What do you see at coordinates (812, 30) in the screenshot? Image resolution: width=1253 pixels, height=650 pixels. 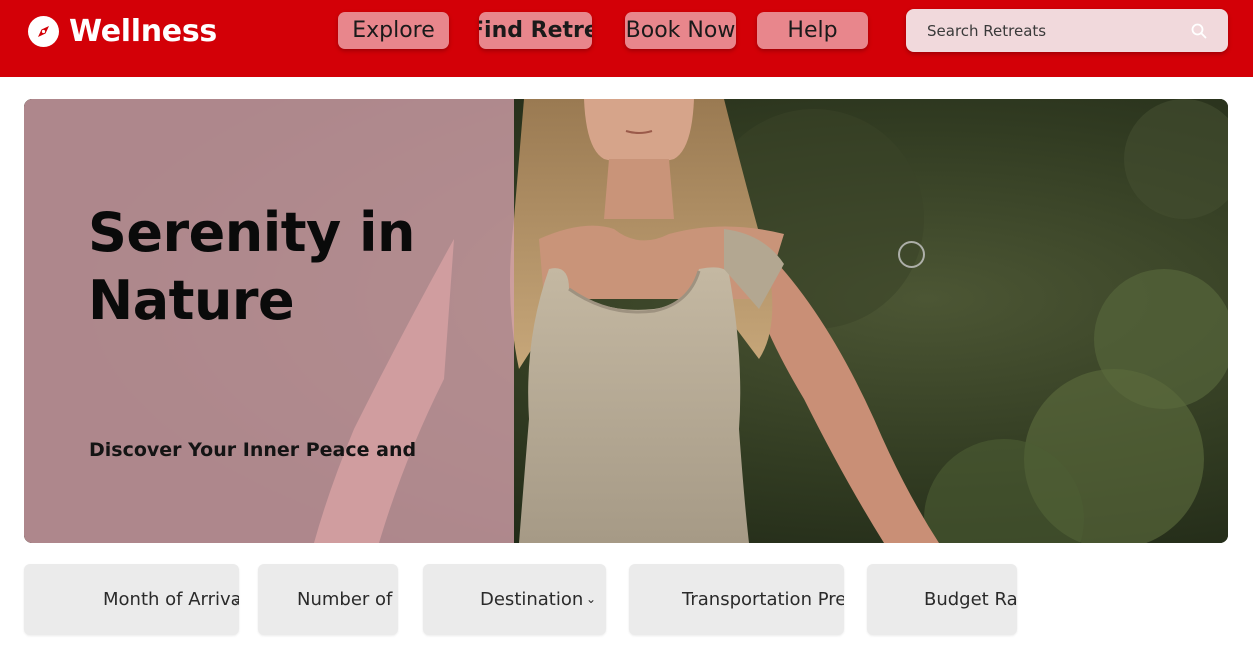 I see `nav-help-button: Help` at bounding box center [812, 30].